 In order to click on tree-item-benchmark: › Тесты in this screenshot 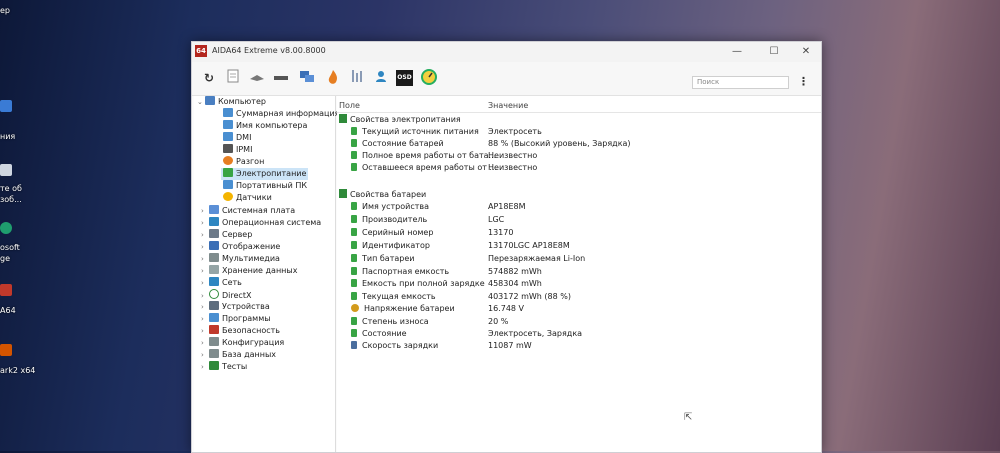, I will do `click(224, 367)`.